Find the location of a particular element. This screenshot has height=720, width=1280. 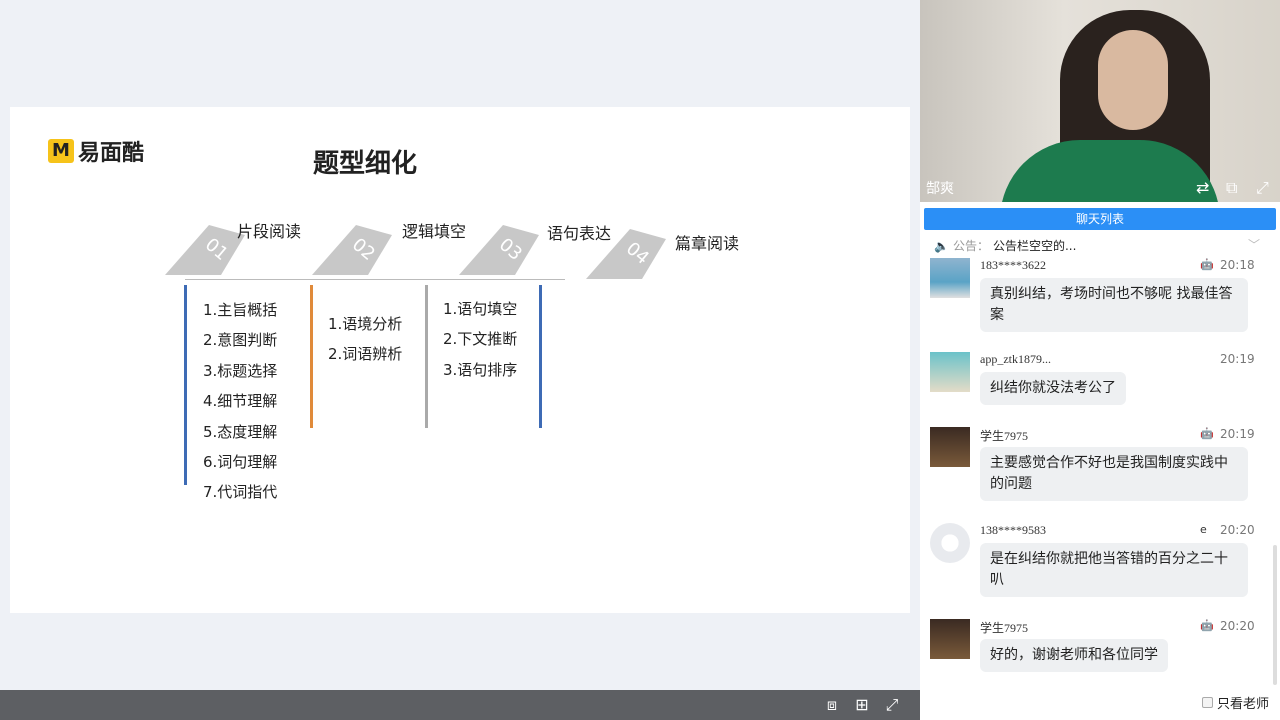

section-label: 语句表达 is located at coordinates (579, 233).